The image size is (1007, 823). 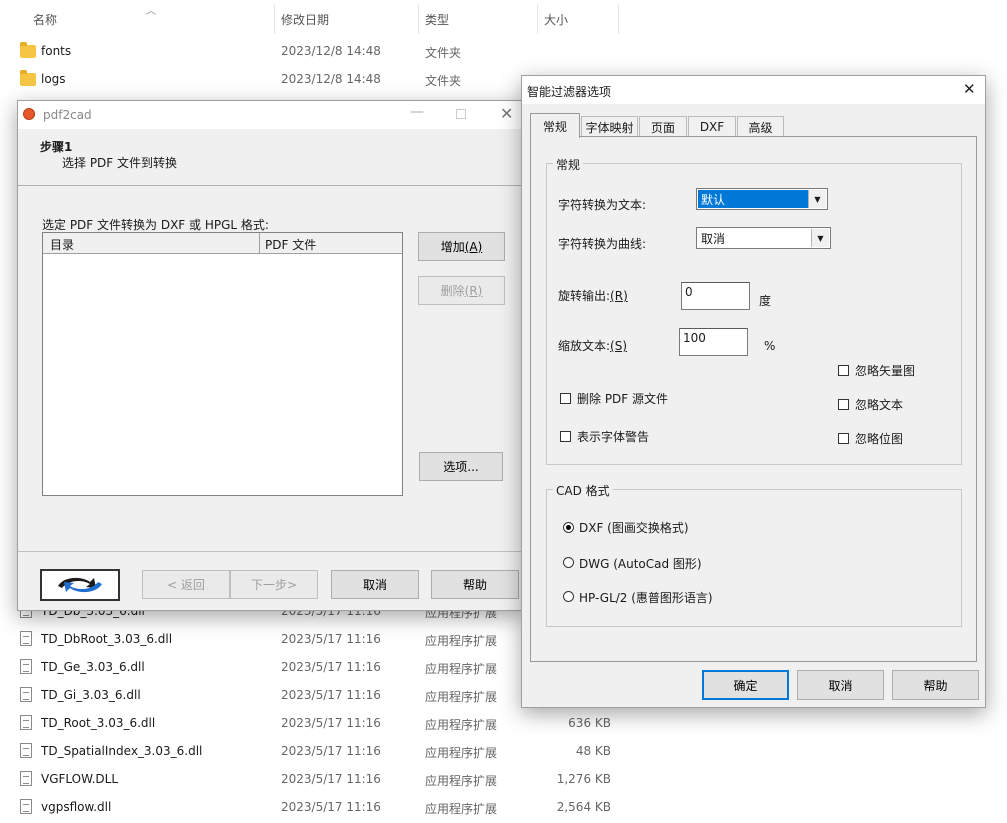 I want to click on ok-button: 确定, so click(x=745, y=685).